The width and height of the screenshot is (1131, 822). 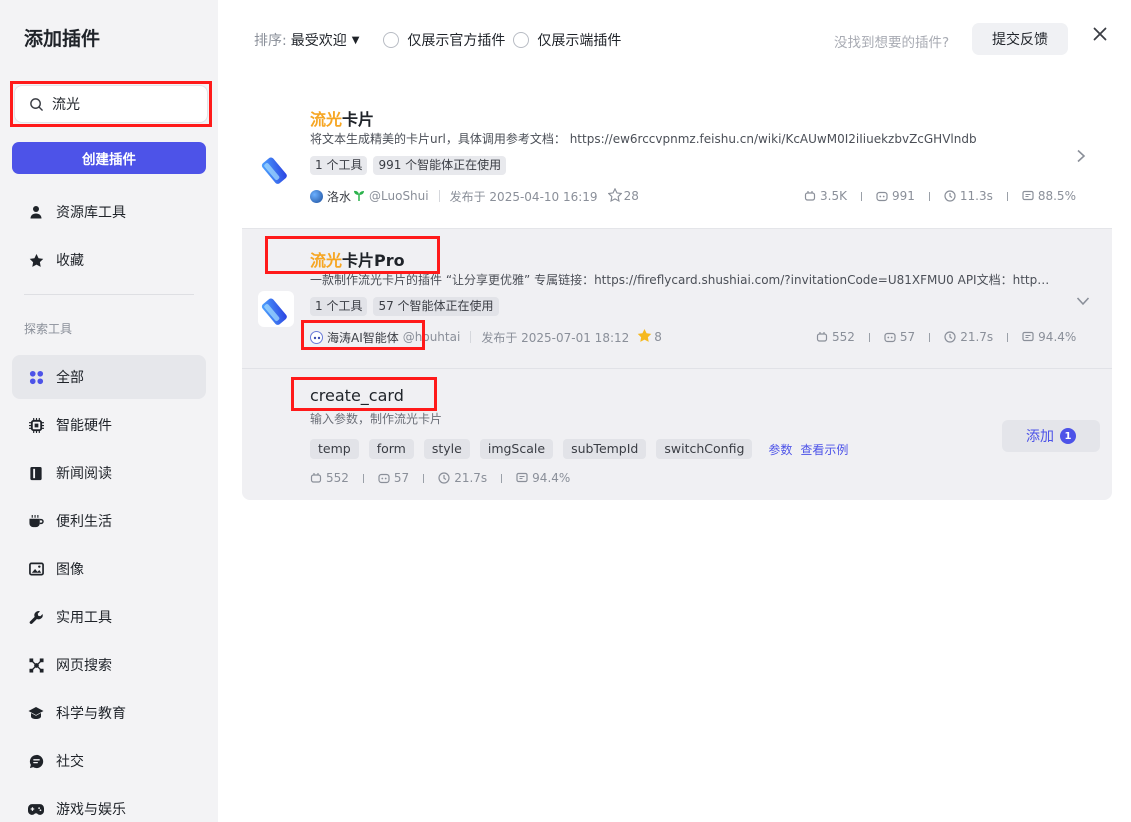 I want to click on sidebar-item-label: 网页搜索, so click(x=84, y=666).